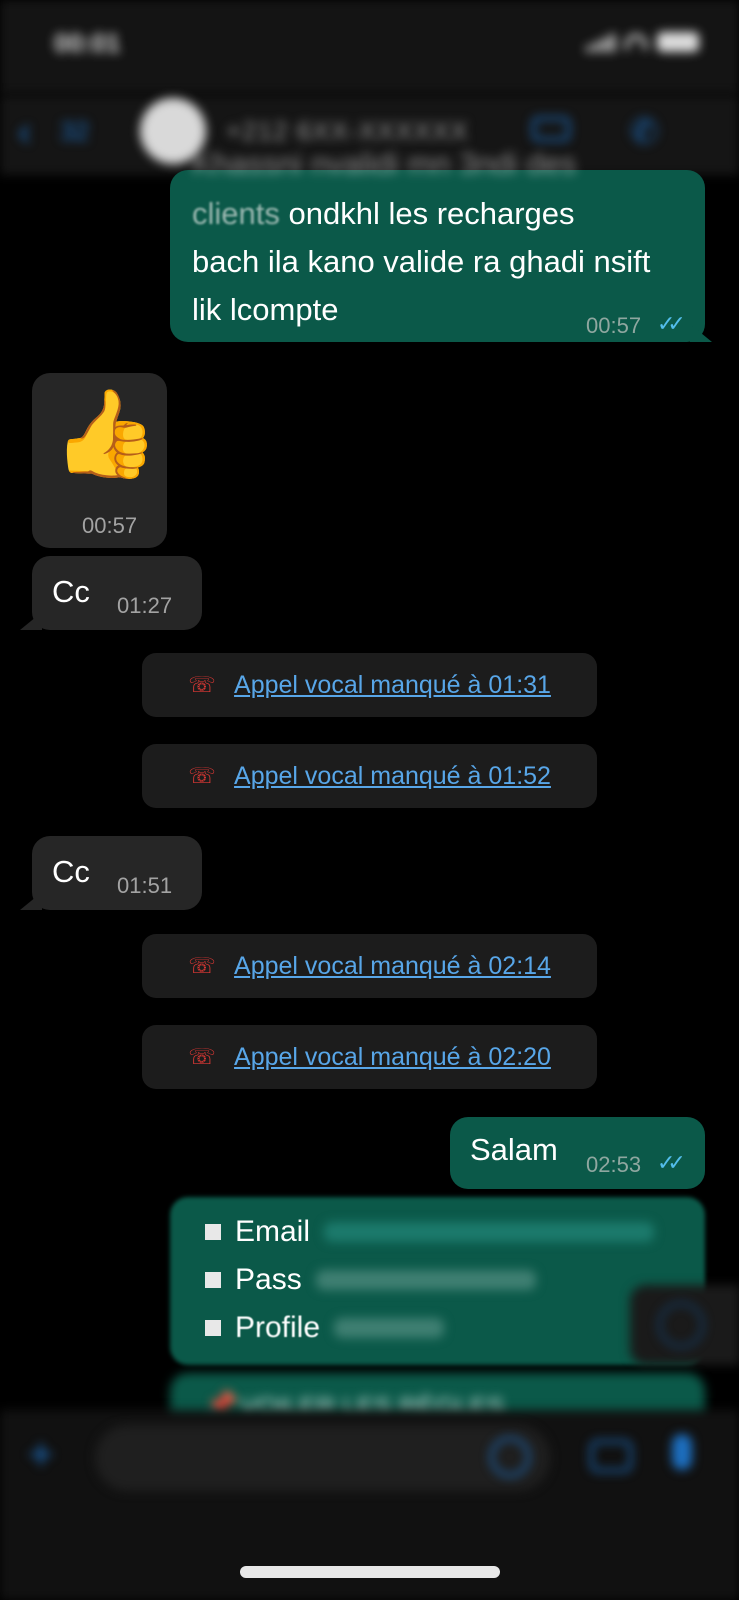 The image size is (739, 1600). What do you see at coordinates (600, 42) in the screenshot?
I see `signal-icon` at bounding box center [600, 42].